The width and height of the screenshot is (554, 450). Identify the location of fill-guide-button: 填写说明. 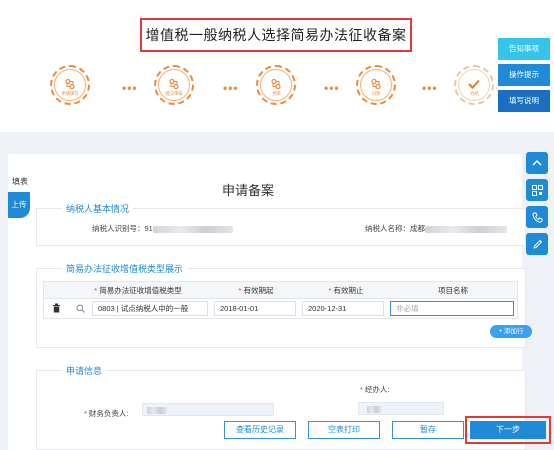
(524, 101).